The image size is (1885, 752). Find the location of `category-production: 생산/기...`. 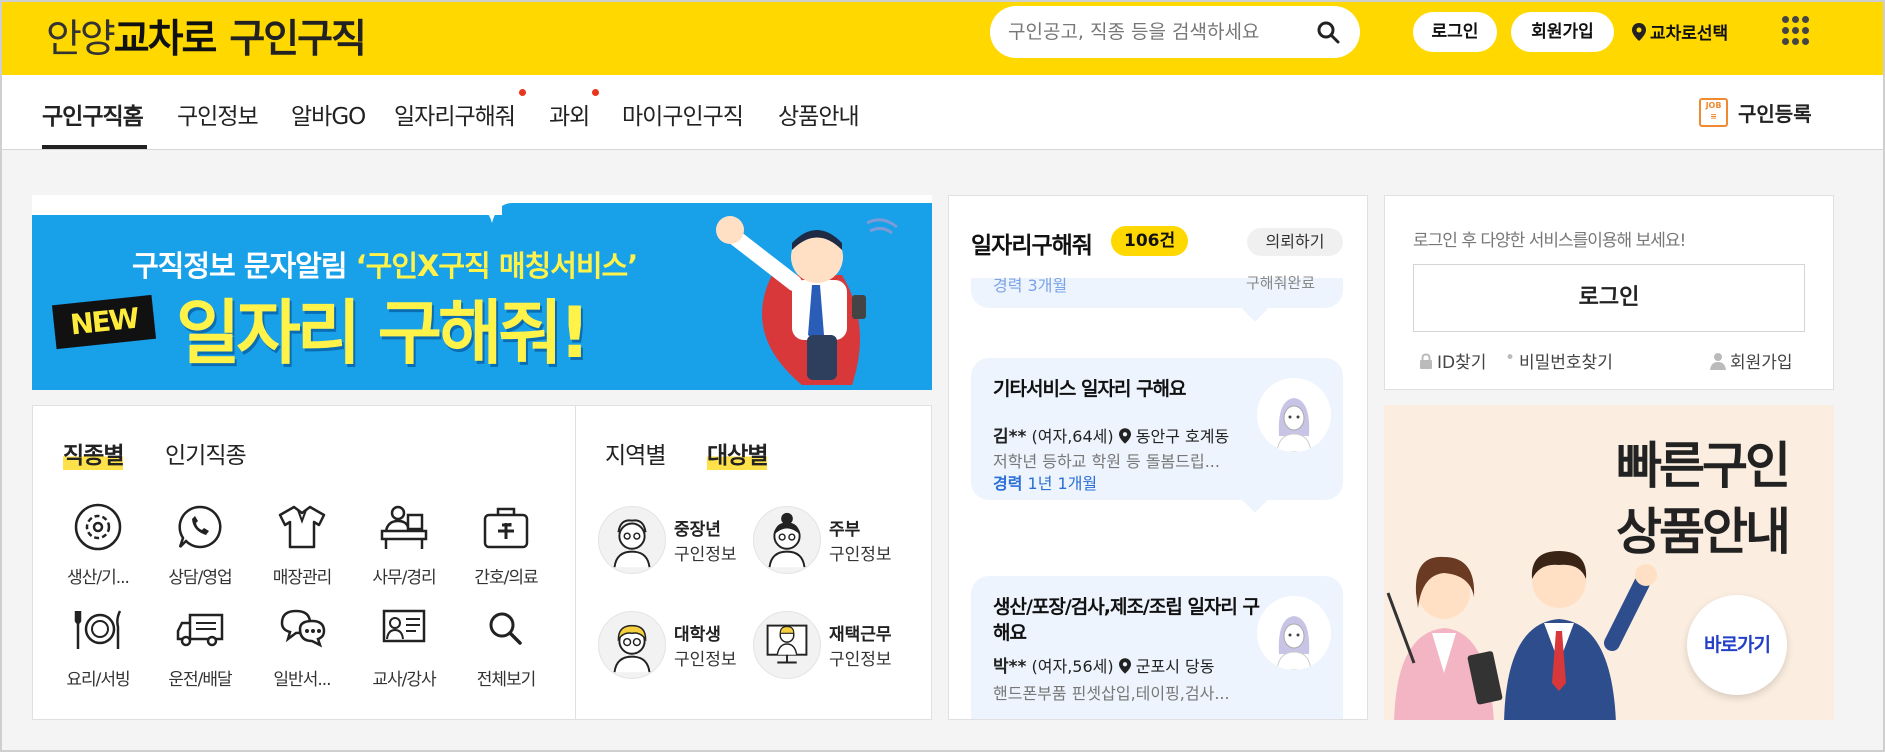

category-production: 생산/기... is located at coordinates (98, 544).